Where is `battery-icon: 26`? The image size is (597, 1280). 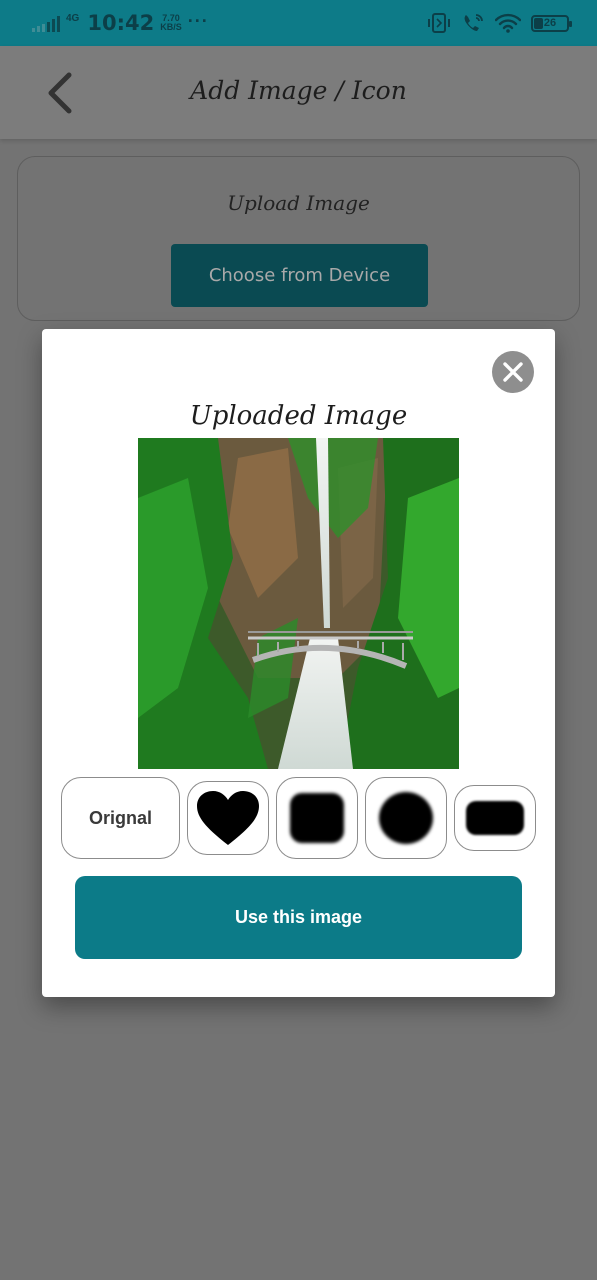
battery-icon: 26 is located at coordinates (551, 23).